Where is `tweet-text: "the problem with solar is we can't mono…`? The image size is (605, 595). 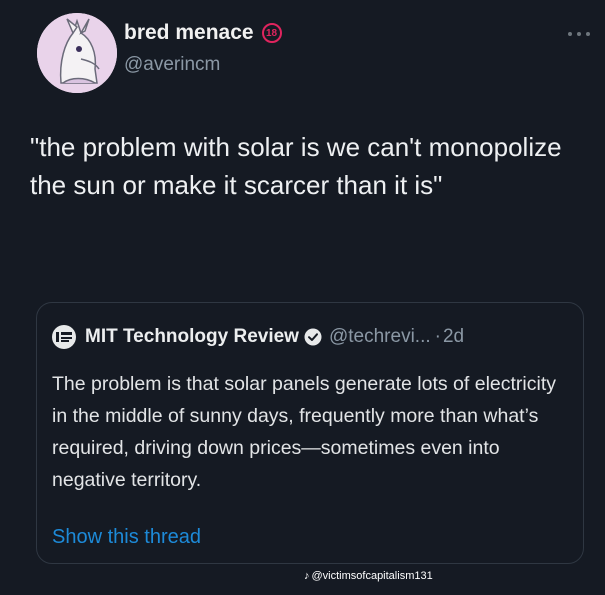
tweet-text: "the problem with solar is we can't mono… is located at coordinates (296, 166).